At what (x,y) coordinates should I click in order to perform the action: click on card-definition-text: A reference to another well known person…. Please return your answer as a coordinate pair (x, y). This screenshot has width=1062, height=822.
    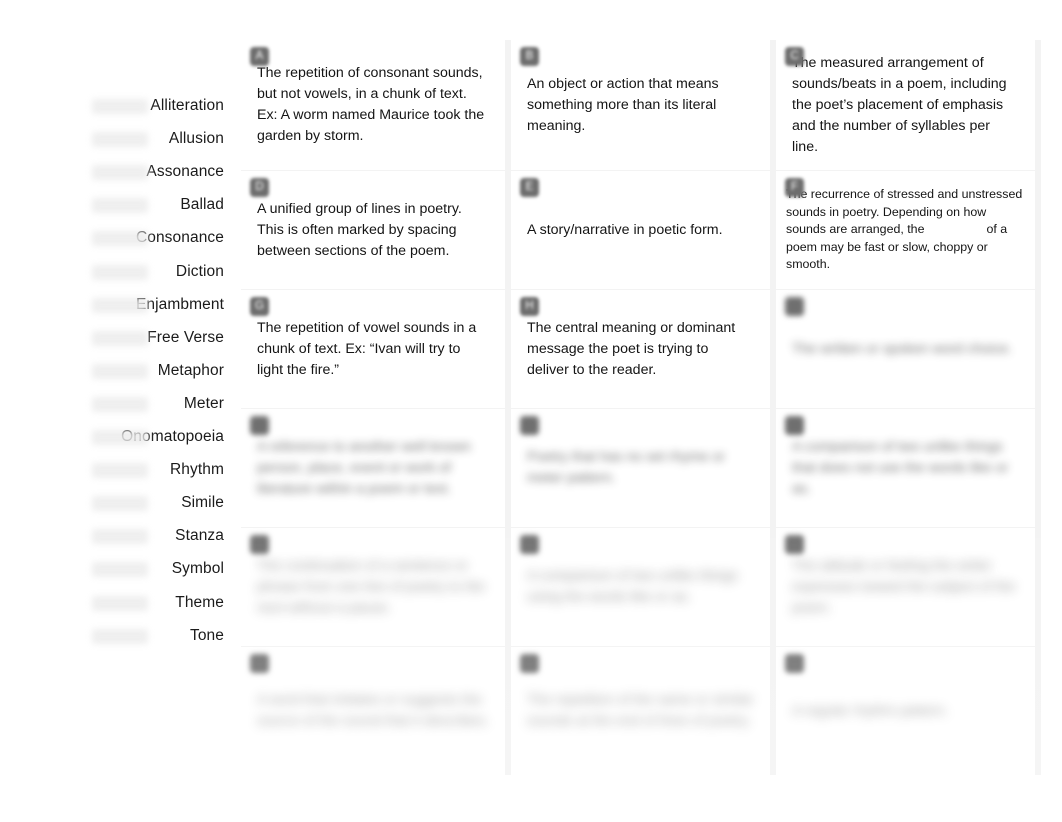
    Looking at the image, I should click on (364, 467).